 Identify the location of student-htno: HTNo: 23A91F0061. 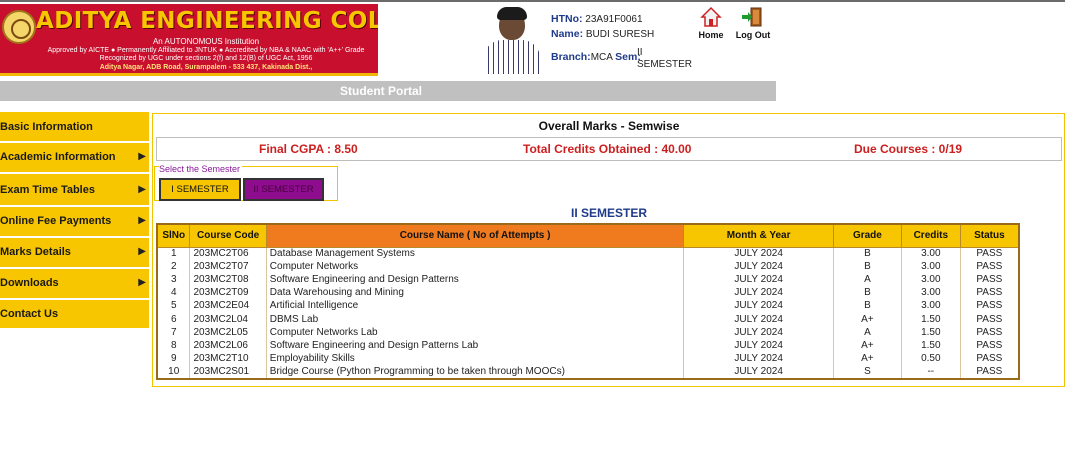
(597, 19).